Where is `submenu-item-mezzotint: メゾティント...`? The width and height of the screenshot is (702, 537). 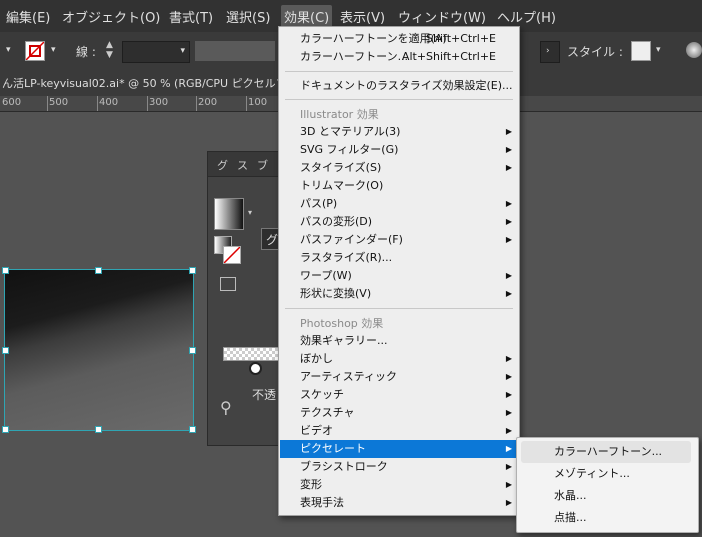
submenu-item-mezzotint: メゾティント... is located at coordinates (606, 474).